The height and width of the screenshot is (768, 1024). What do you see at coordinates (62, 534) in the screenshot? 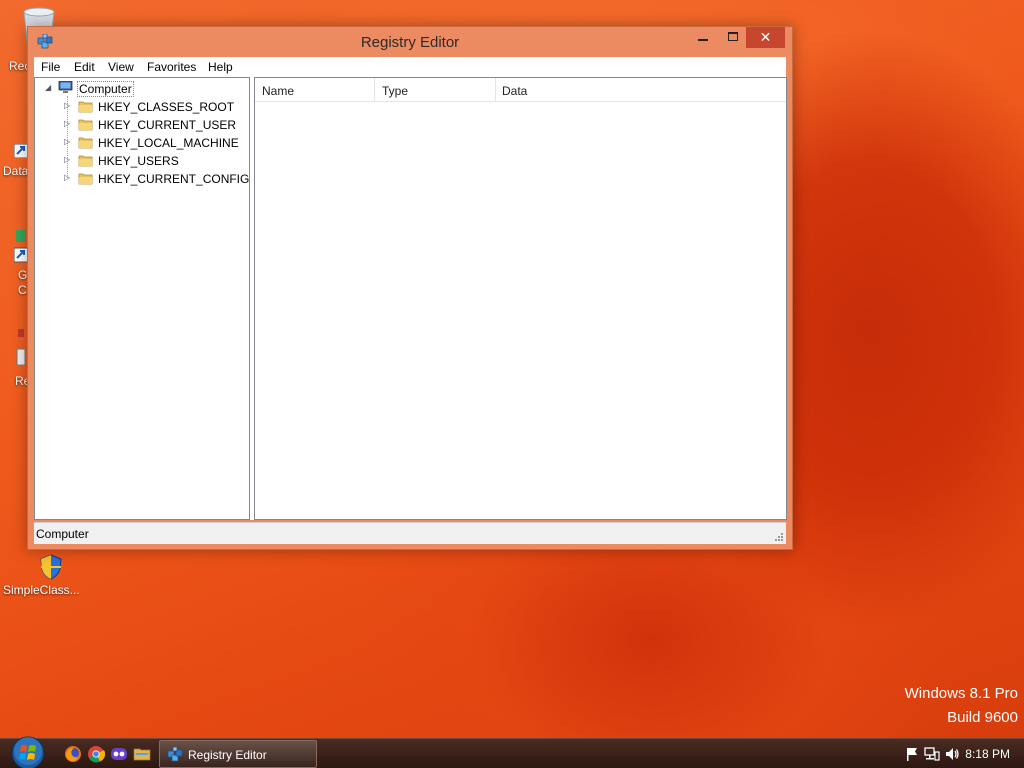
I see `status-path: Computer` at bounding box center [62, 534].